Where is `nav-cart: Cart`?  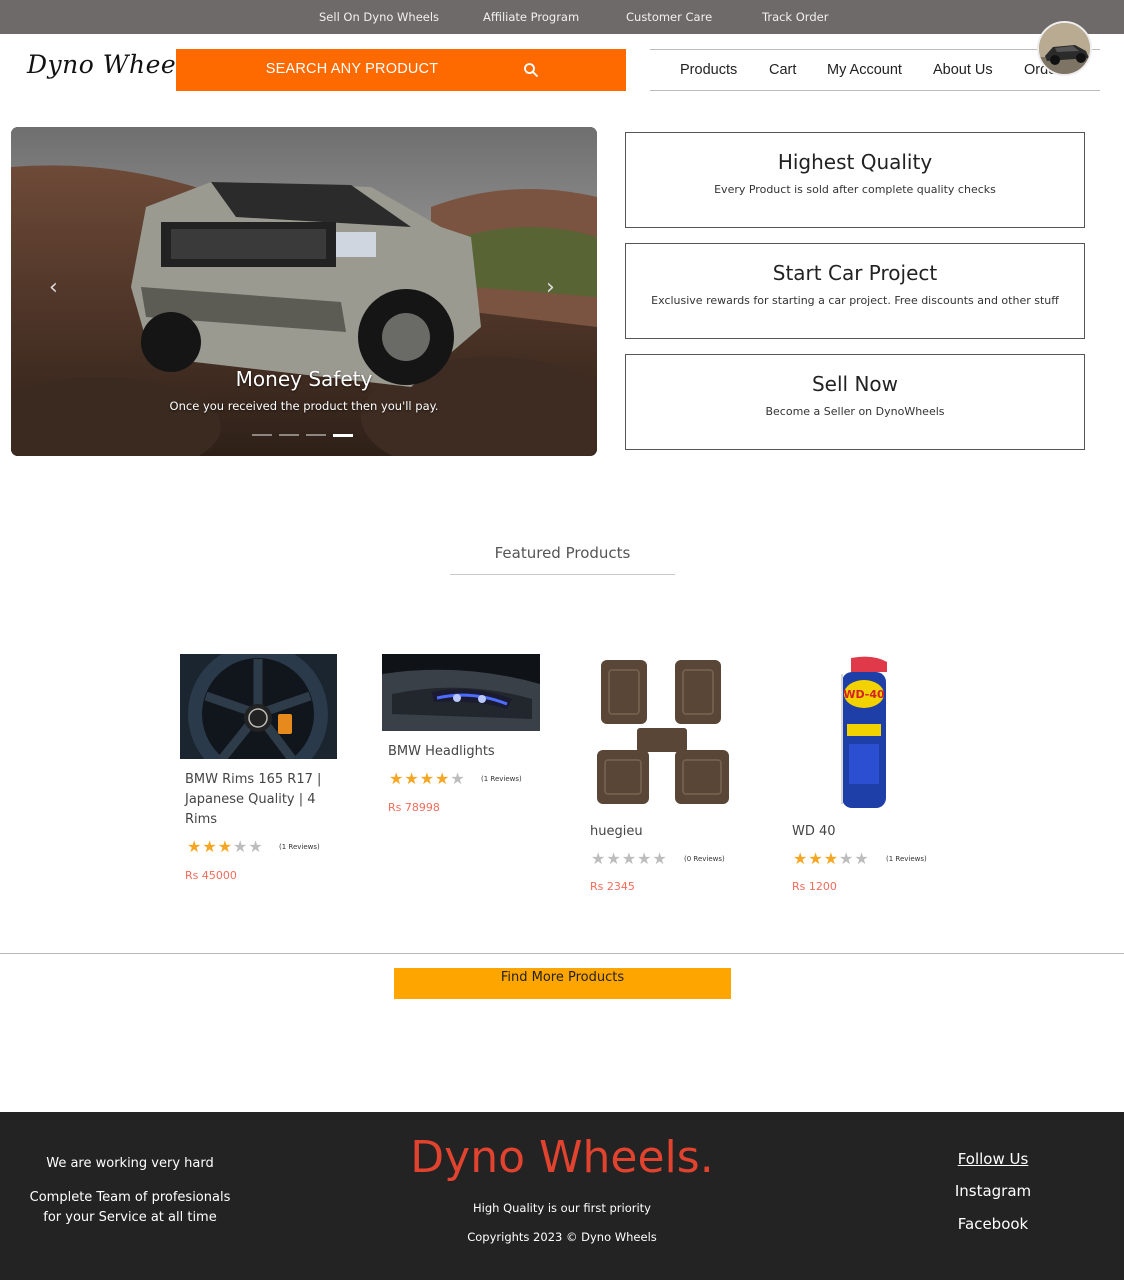
nav-cart: Cart is located at coordinates (782, 70).